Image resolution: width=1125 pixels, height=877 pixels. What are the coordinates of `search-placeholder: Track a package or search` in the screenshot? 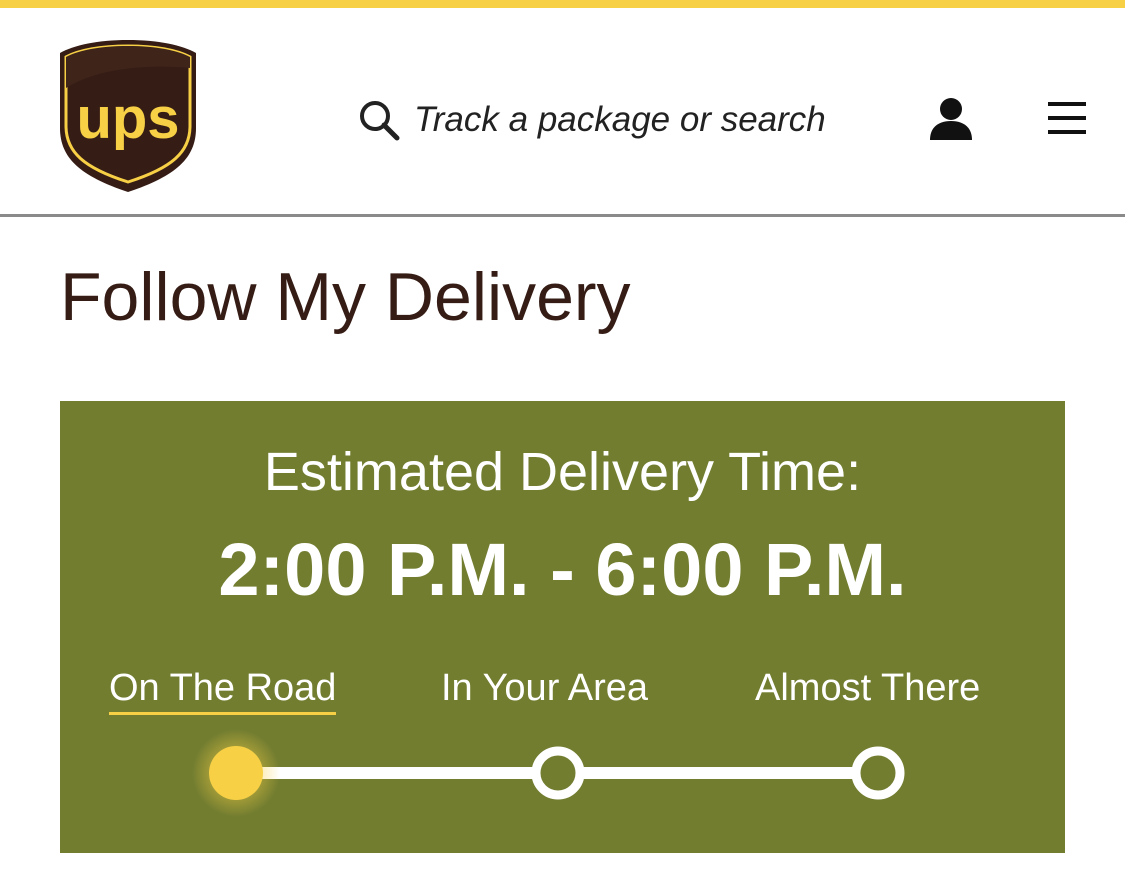 It's located at (620, 119).